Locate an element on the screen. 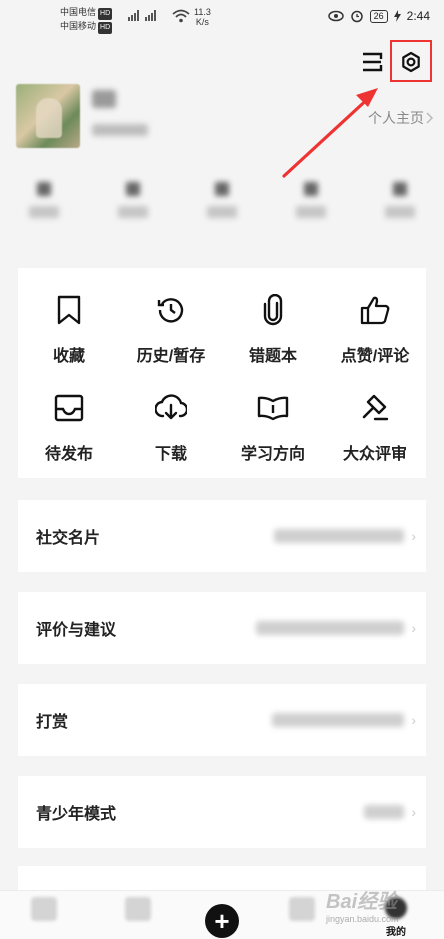 This screenshot has height=939, width=444. status-bar: 中国电信 HD 中国移动 HD 11.3 K/s 26 2:44 is located at coordinates (222, 17).